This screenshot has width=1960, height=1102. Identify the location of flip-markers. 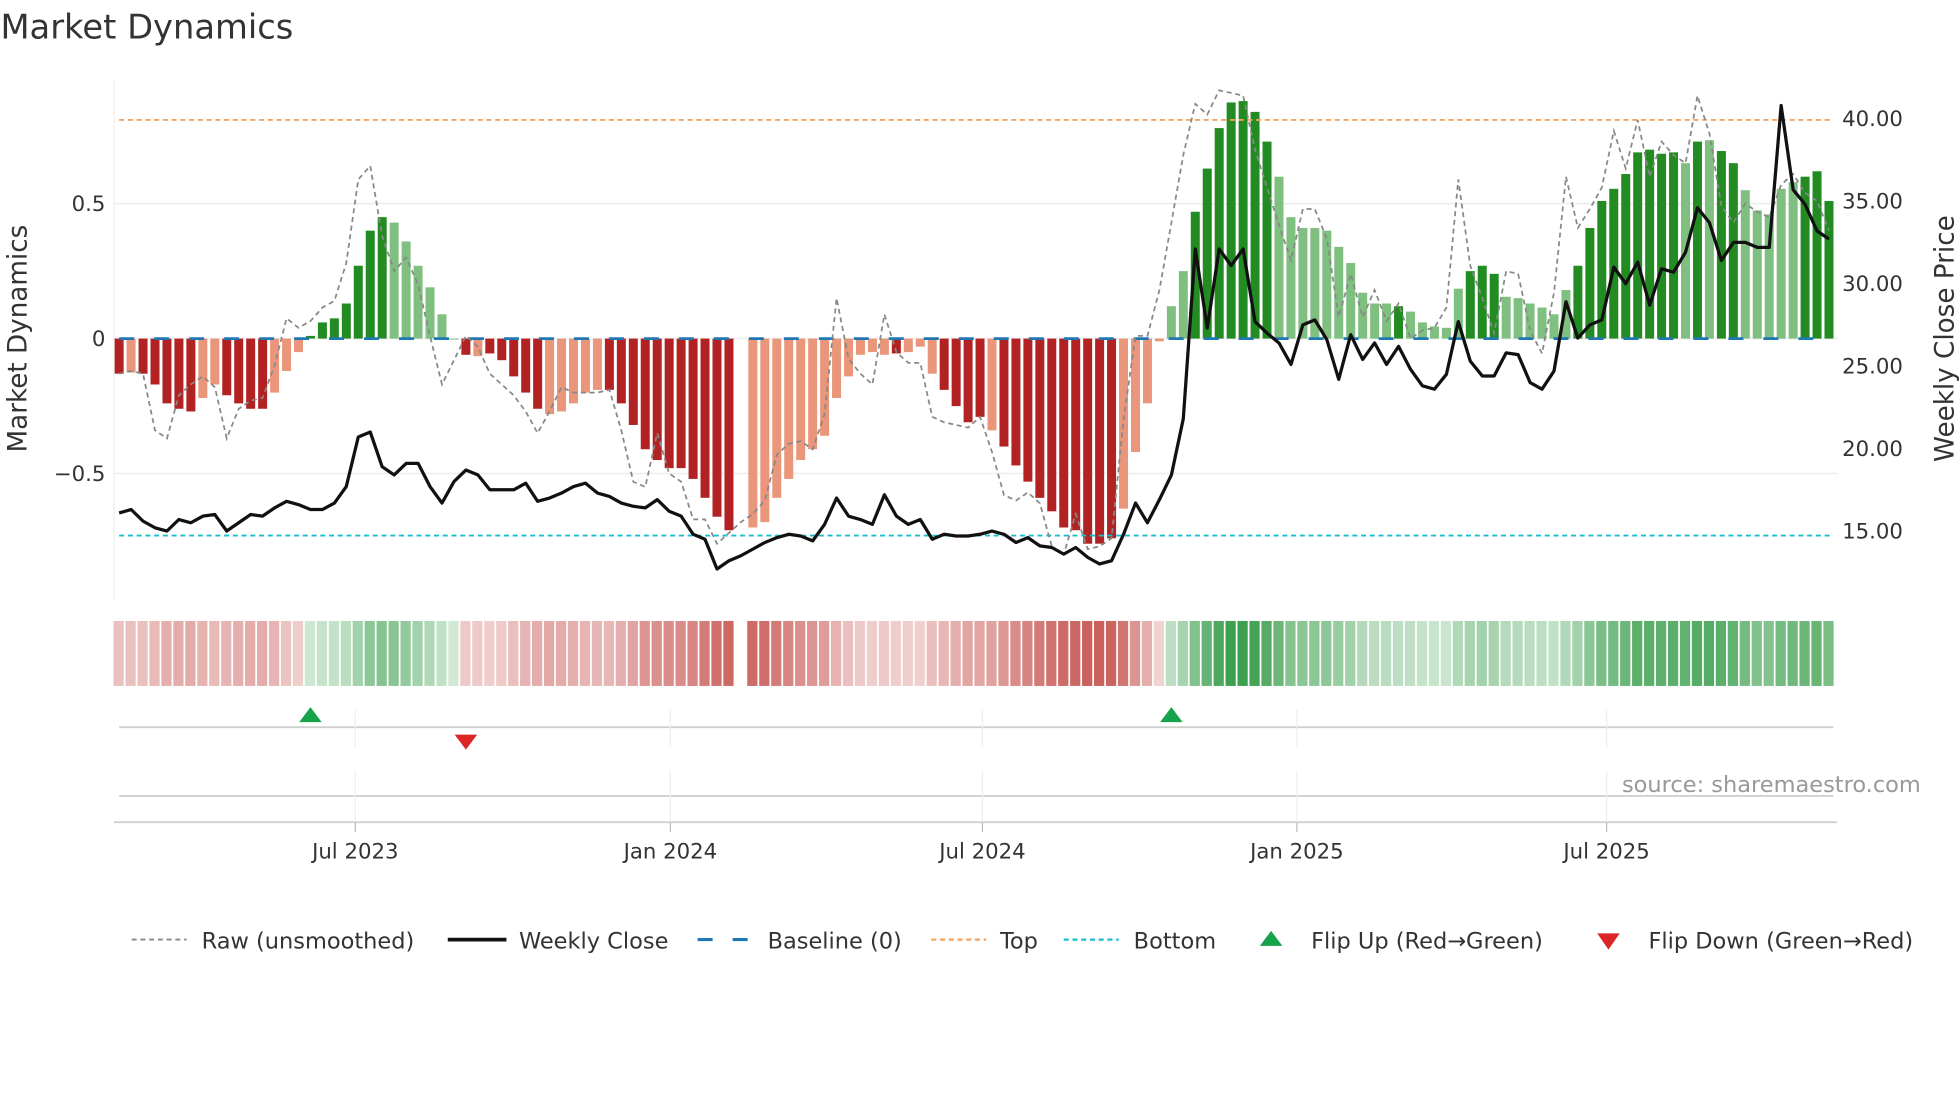
(741, 728).